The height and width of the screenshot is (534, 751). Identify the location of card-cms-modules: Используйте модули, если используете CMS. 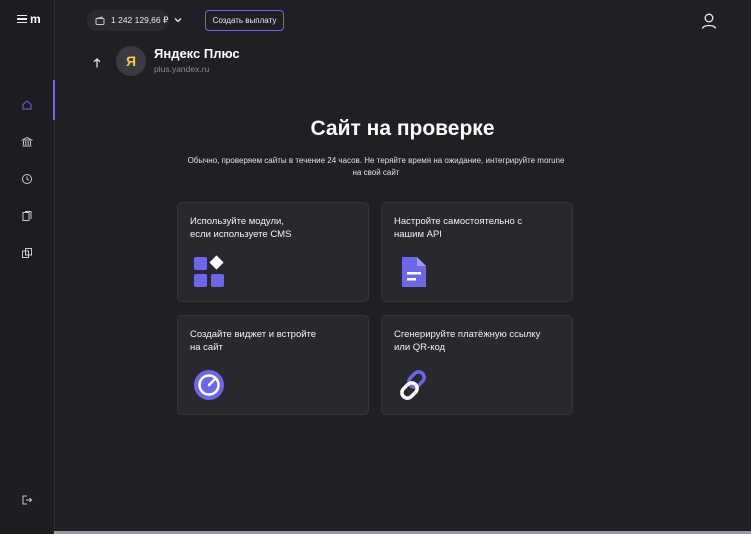
(273, 252).